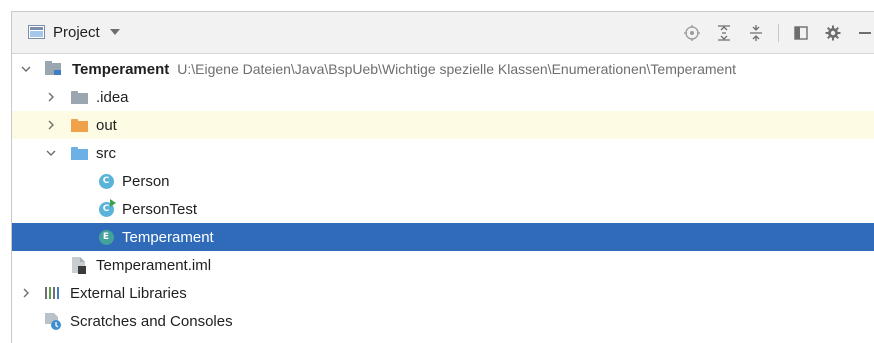 Image resolution: width=874 pixels, height=343 pixels. I want to click on collapse-all-icon, so click(756, 33).